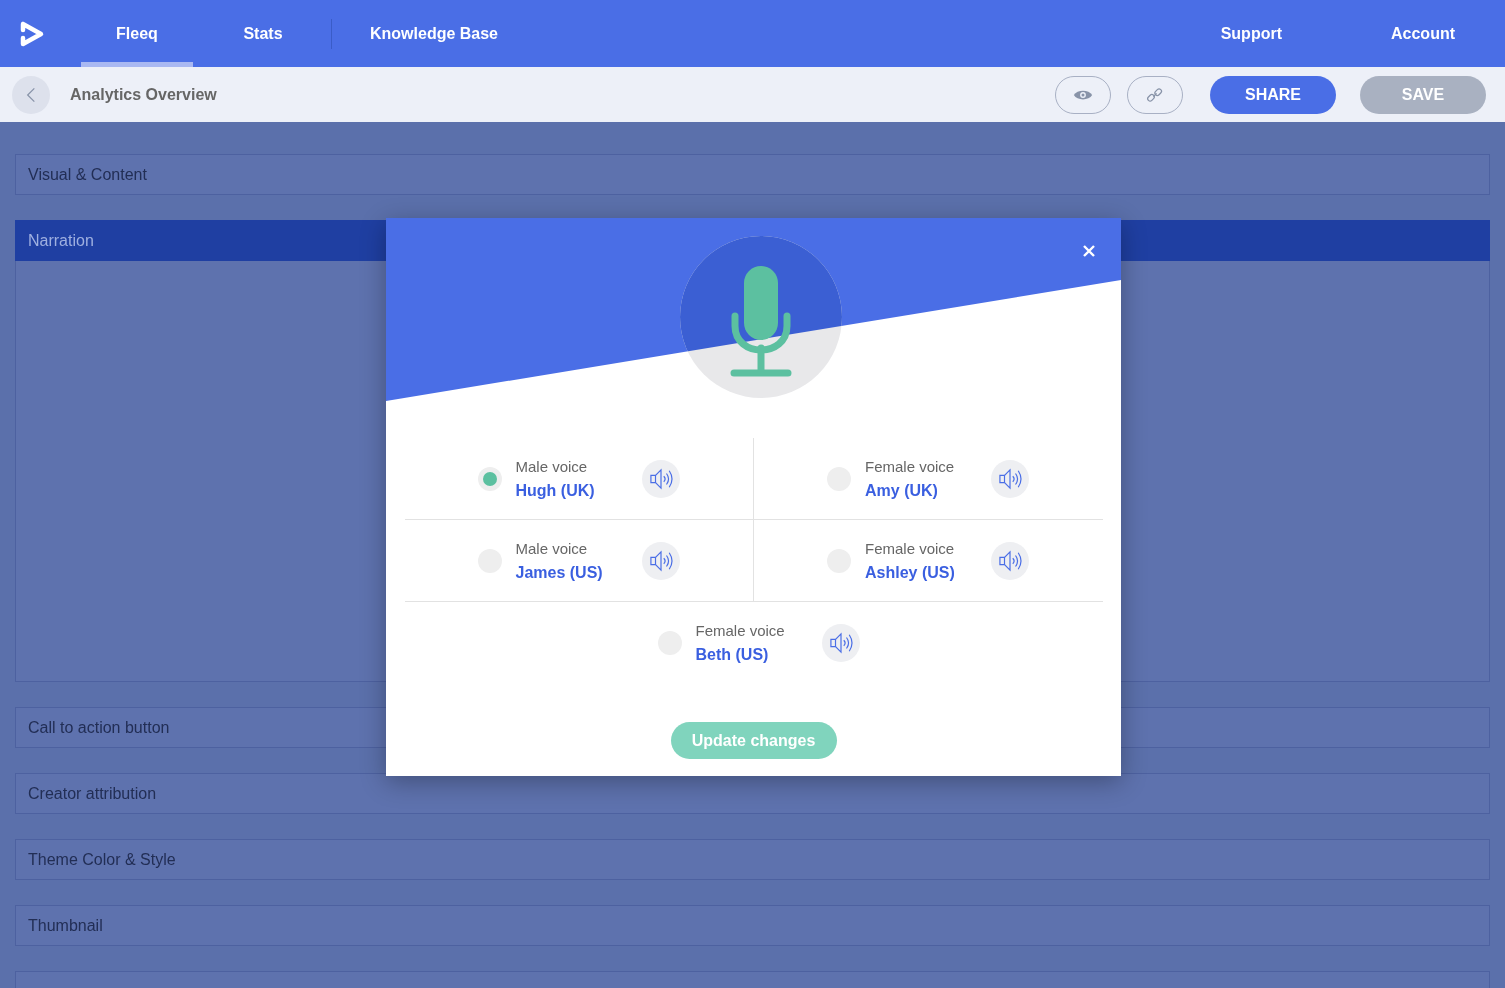  Describe the element at coordinates (902, 490) in the screenshot. I see `voice-name: Amy (UK)` at that location.